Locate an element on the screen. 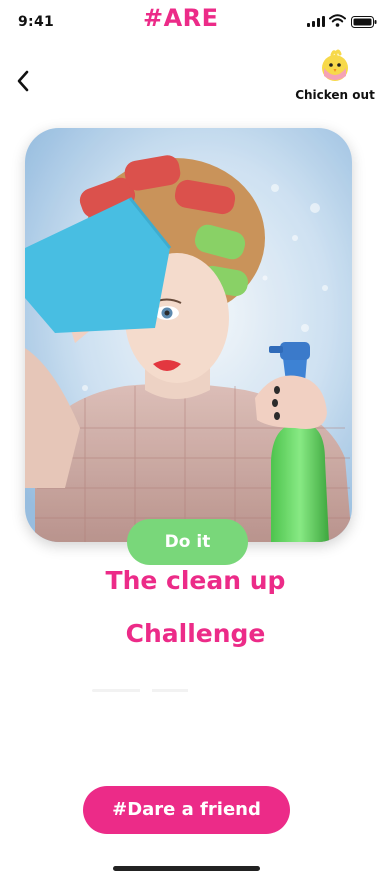 The width and height of the screenshot is (391, 871). status-bar: 9:41 #ARE is located at coordinates (195, 22).